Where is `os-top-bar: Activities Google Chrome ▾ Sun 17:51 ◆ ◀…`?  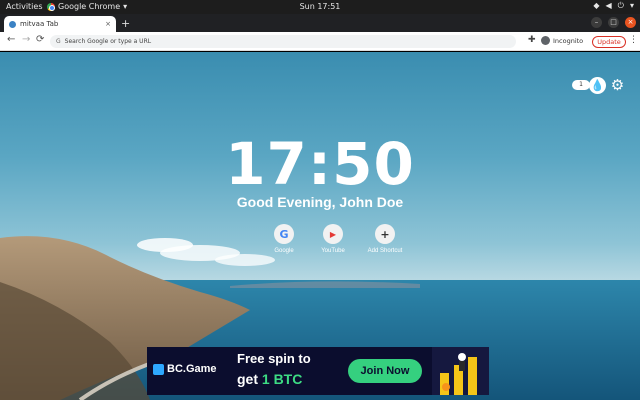
os-top-bar: Activities Google Chrome ▾ Sun 17:51 ◆ ◀… is located at coordinates (320, 7).